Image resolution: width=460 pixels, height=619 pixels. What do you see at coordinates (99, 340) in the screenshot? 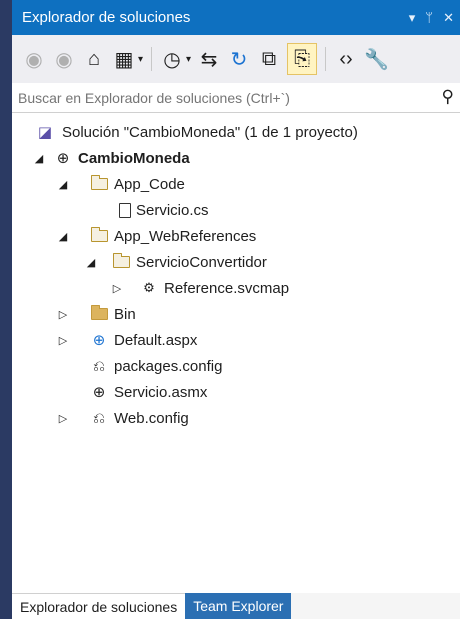
I see `aspx-file-icon: ⊕` at bounding box center [99, 340].